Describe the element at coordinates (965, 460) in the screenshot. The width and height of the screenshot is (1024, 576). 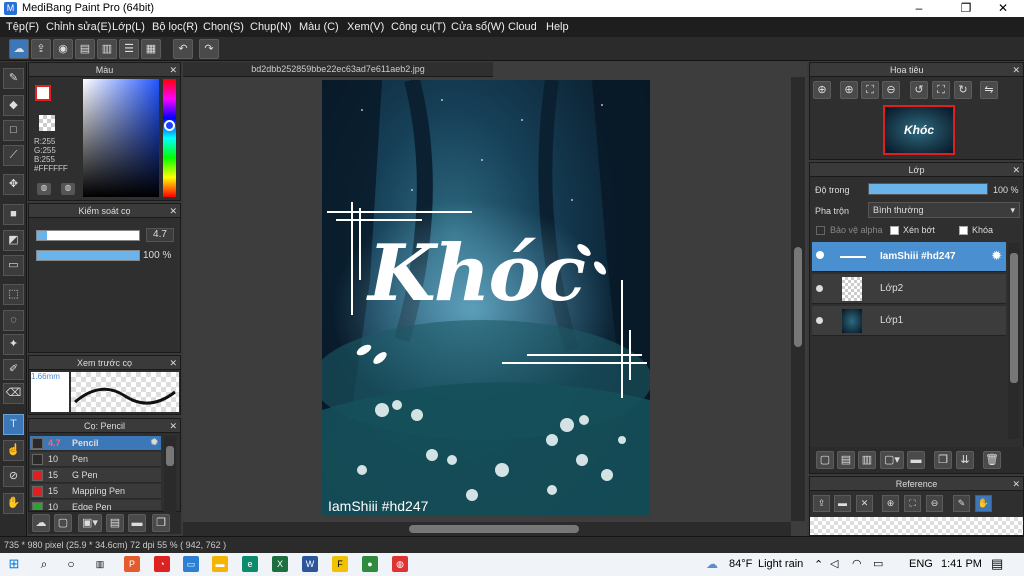
I see `merge-layer-icon: ⇊` at that location.